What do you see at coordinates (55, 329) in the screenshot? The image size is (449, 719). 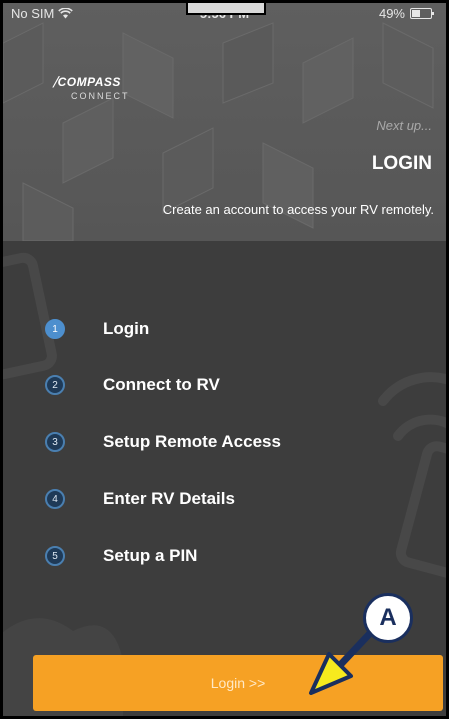 I see `step-number-badge: 1` at bounding box center [55, 329].